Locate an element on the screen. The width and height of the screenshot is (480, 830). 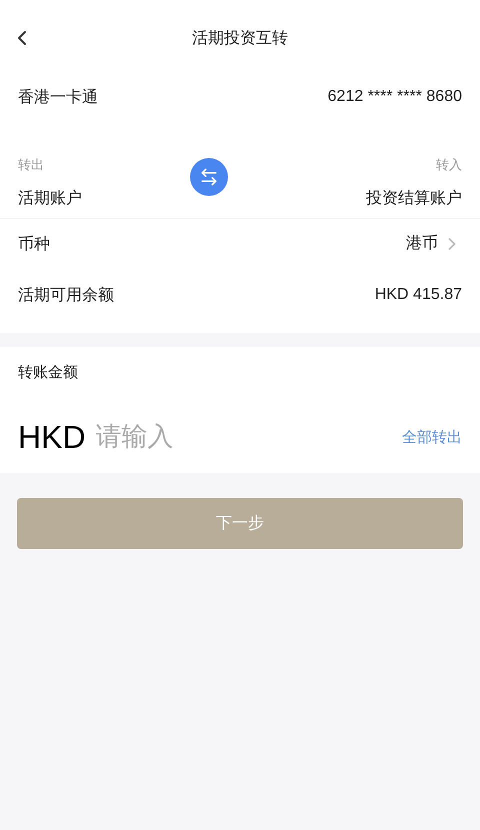
row-label: 币种 is located at coordinates (34, 244).